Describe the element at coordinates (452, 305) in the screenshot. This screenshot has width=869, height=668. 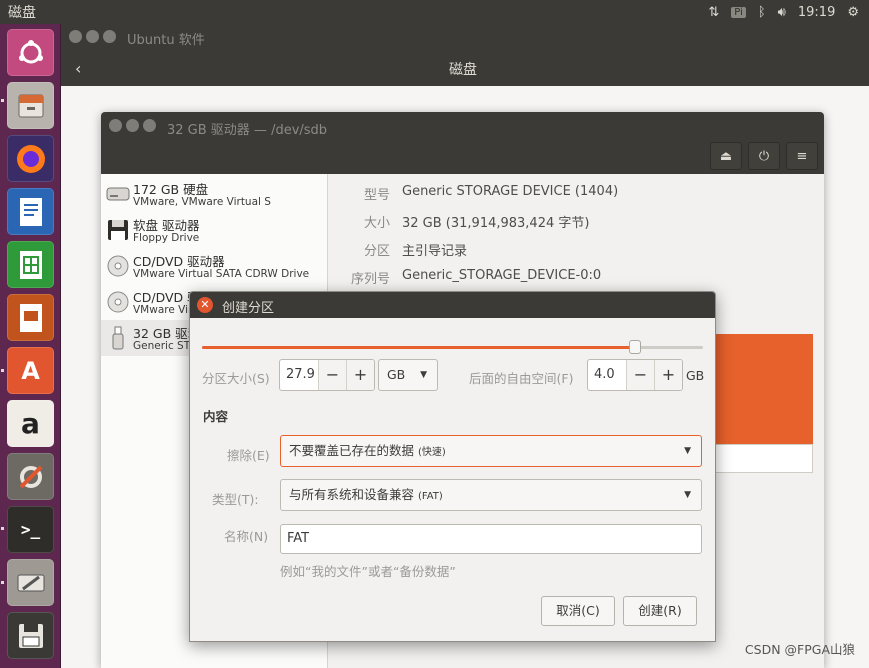
I see `dialog-header: ✕ 创建分区` at that location.